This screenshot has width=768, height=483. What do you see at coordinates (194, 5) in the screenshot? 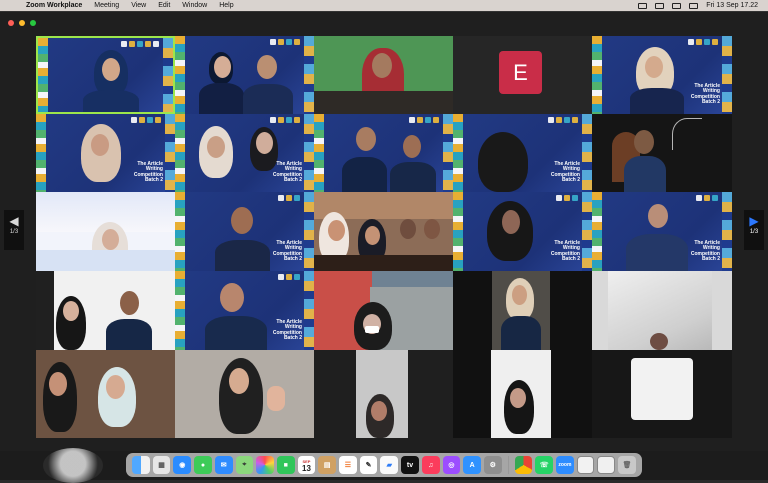
I see `menu-window: Window` at bounding box center [194, 5].